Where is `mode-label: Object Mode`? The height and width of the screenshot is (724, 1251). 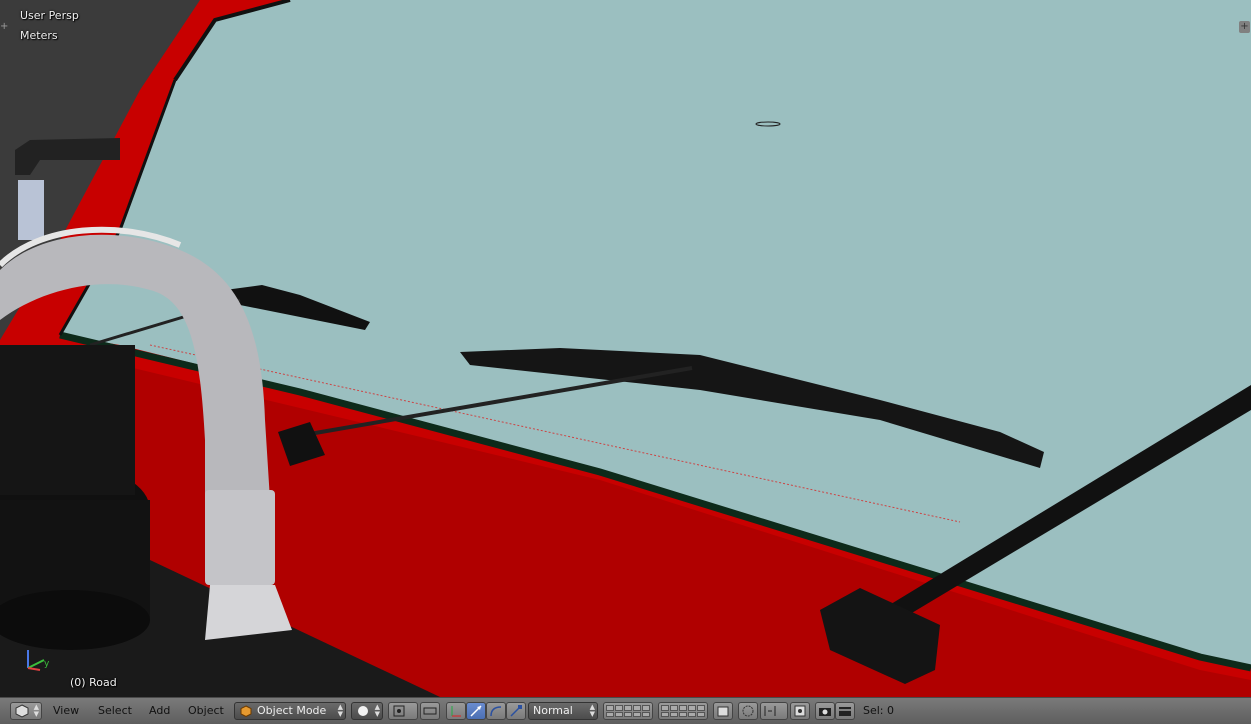
mode-label: Object Mode is located at coordinates (292, 710).